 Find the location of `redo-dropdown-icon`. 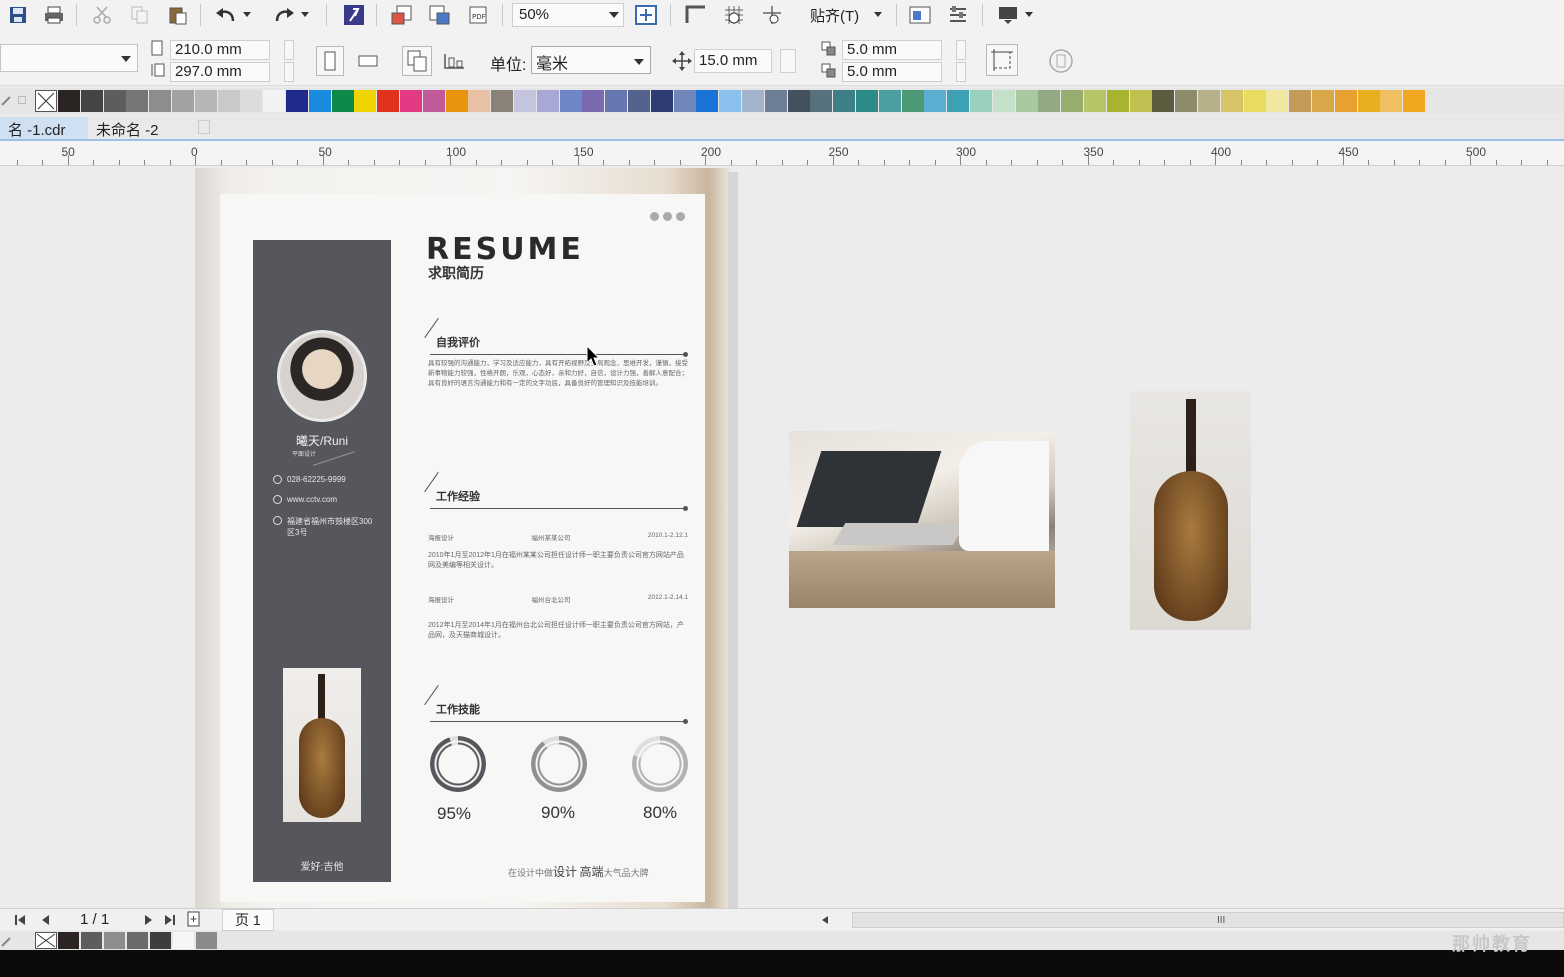

redo-dropdown-icon is located at coordinates (305, 15).